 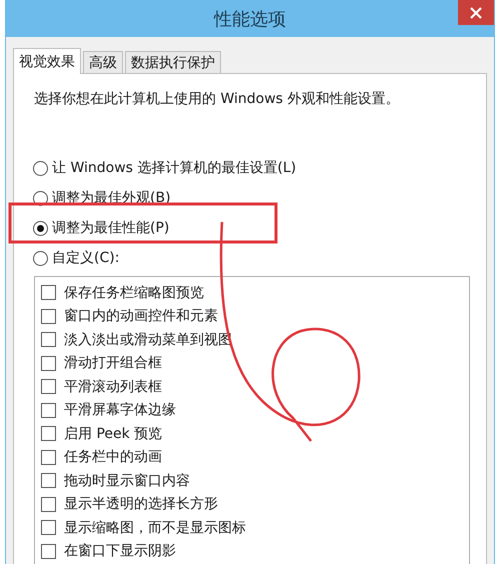 What do you see at coordinates (250, 19) in the screenshot?
I see `window-title: 性能选项` at bounding box center [250, 19].